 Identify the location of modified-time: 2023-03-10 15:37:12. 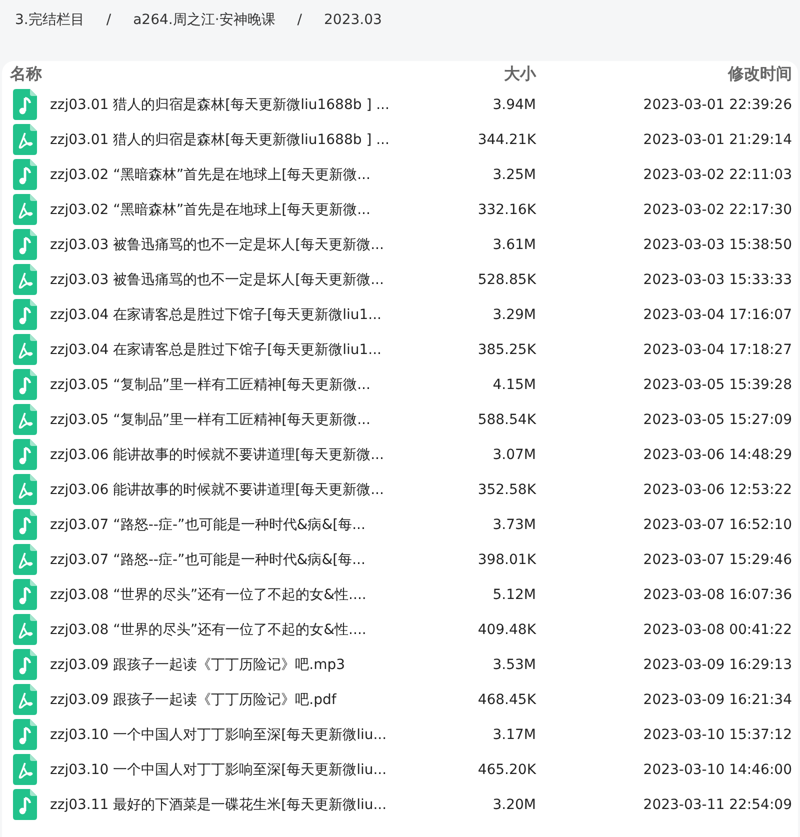
(717, 734).